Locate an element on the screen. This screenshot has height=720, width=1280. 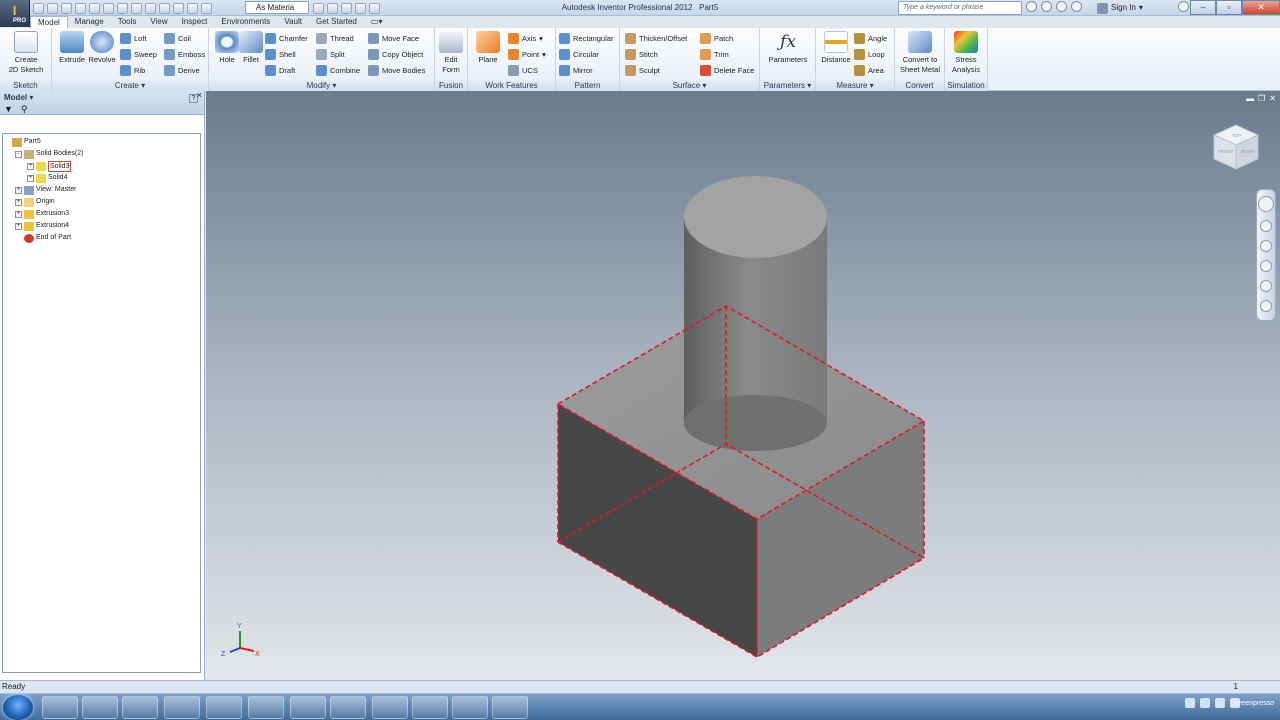
mirror-button: Mirror is located at coordinates (576, 70).